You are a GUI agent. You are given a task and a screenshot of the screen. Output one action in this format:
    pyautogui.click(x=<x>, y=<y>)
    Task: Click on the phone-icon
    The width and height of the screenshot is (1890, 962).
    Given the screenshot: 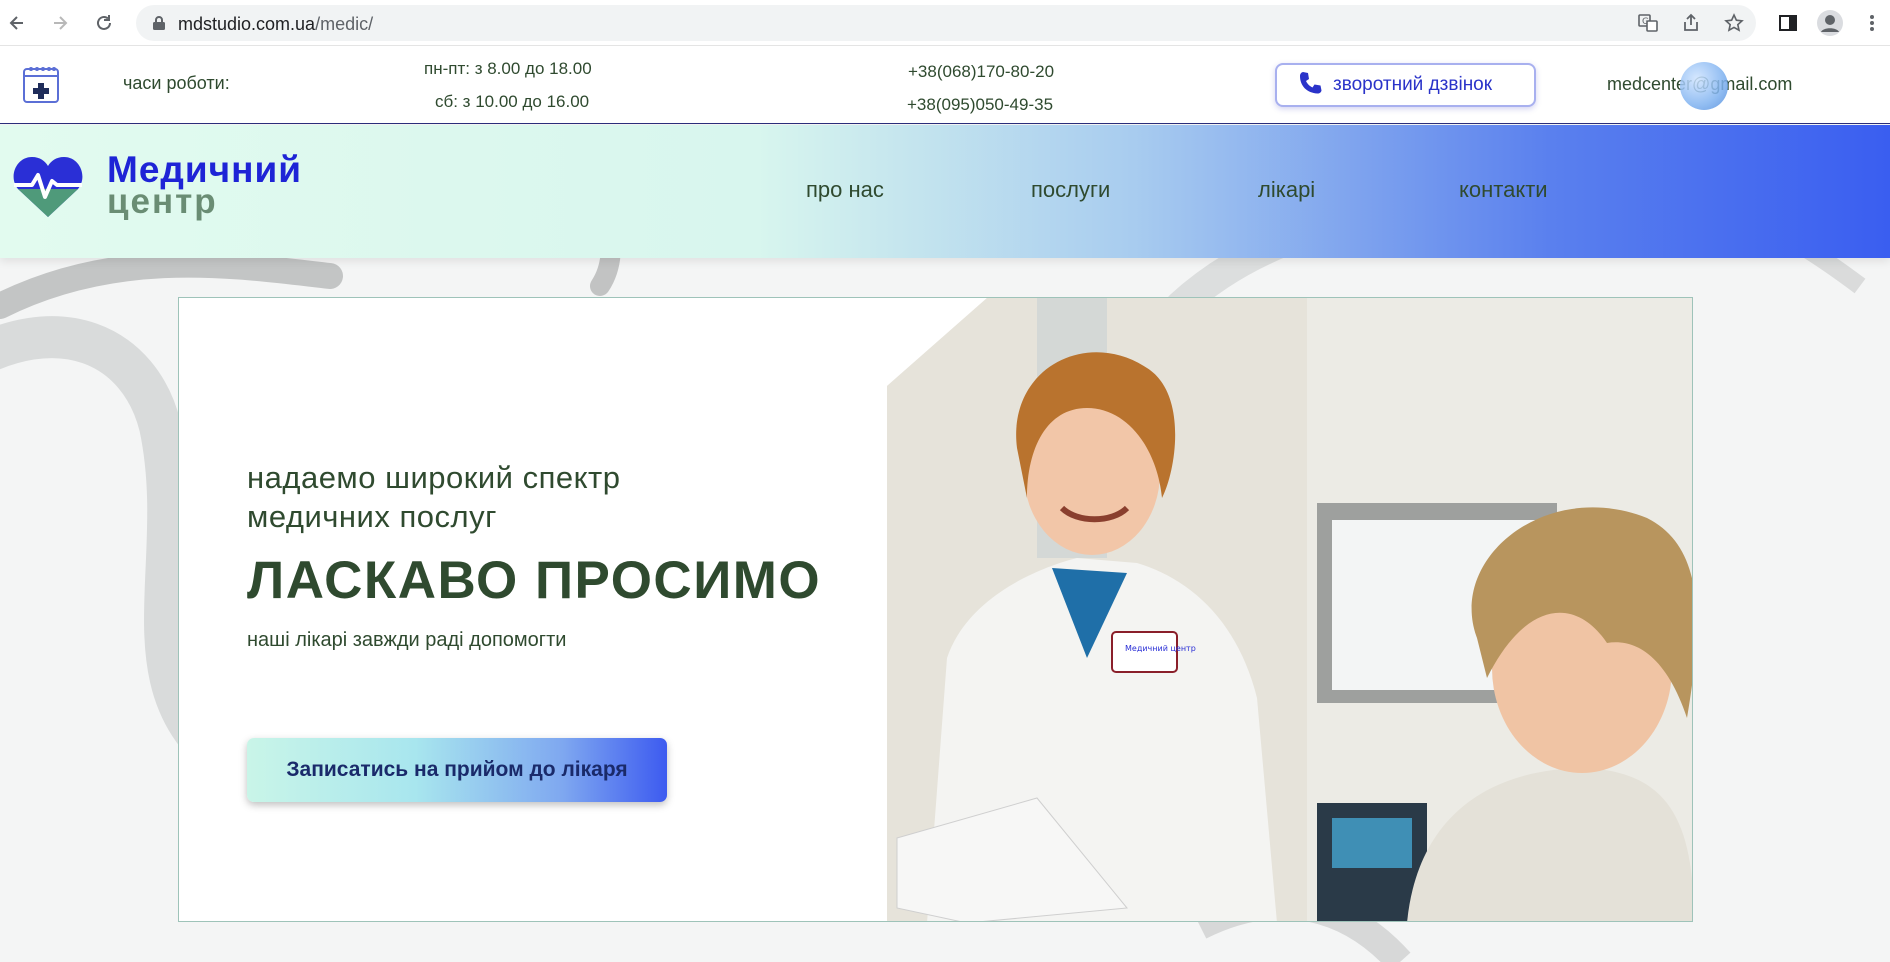 What is the action you would take?
    pyautogui.click(x=1310, y=85)
    